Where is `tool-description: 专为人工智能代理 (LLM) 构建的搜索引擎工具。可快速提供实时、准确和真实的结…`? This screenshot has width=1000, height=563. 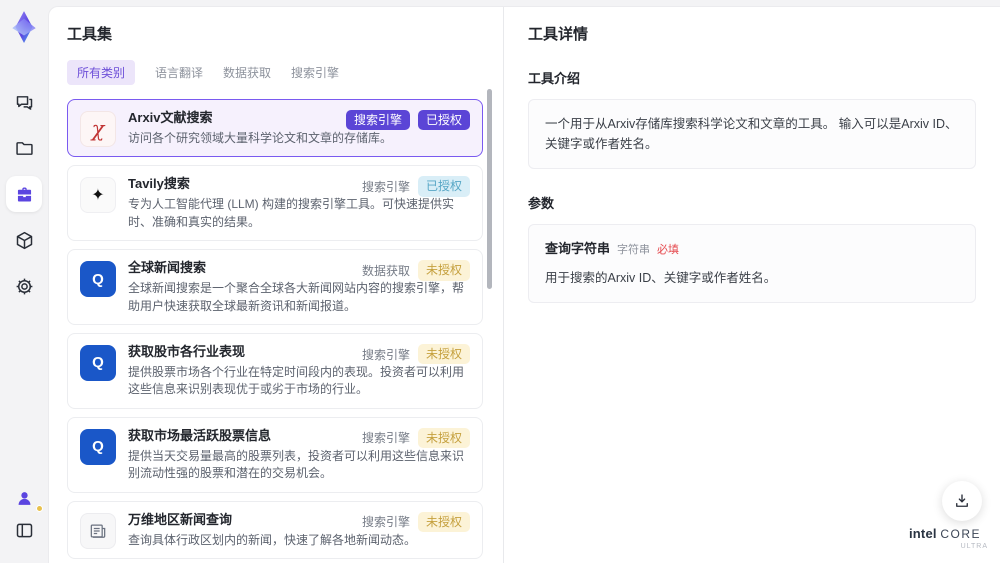
tool-description: 专为人工智能代理 (LLM) 构建的搜索引擎工具。可快速提供实时、准确和真实的结… is located at coordinates (291, 213).